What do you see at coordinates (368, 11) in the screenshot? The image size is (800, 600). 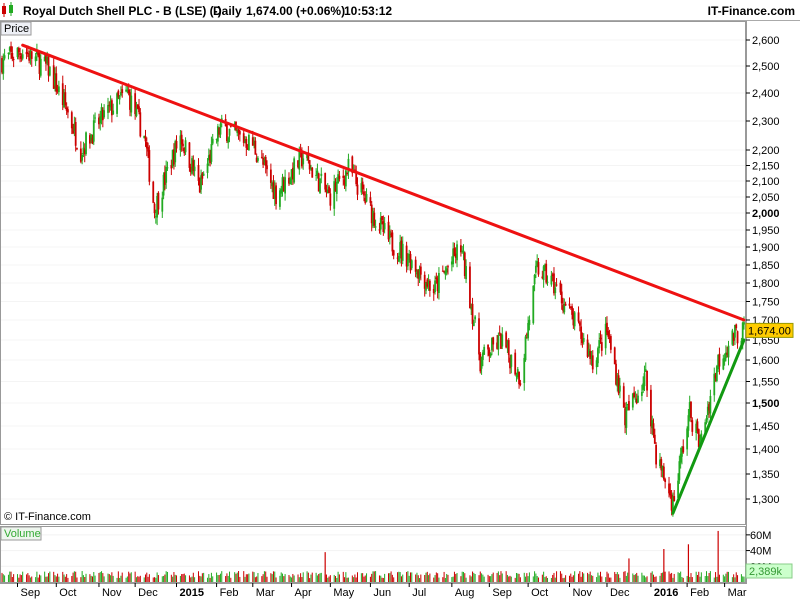 I see `quote-time: 10:53:12` at bounding box center [368, 11].